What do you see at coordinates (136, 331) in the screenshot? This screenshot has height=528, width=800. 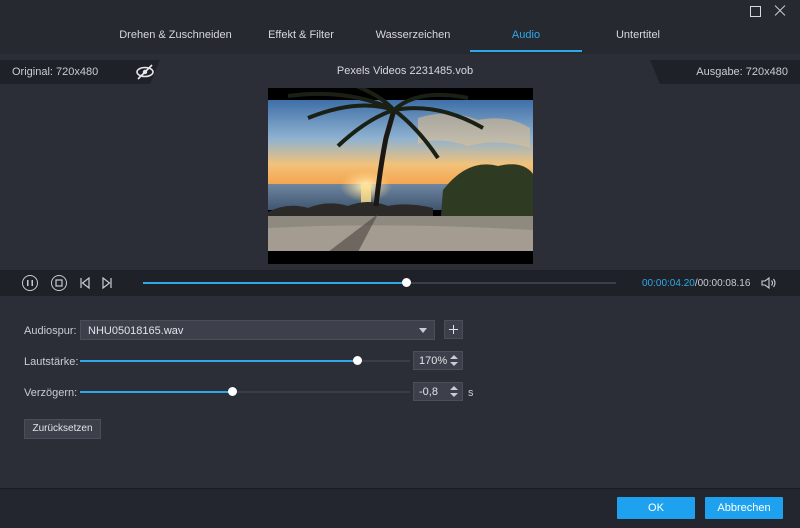 I see `audio-track-value: NHU05018165.wav` at bounding box center [136, 331].